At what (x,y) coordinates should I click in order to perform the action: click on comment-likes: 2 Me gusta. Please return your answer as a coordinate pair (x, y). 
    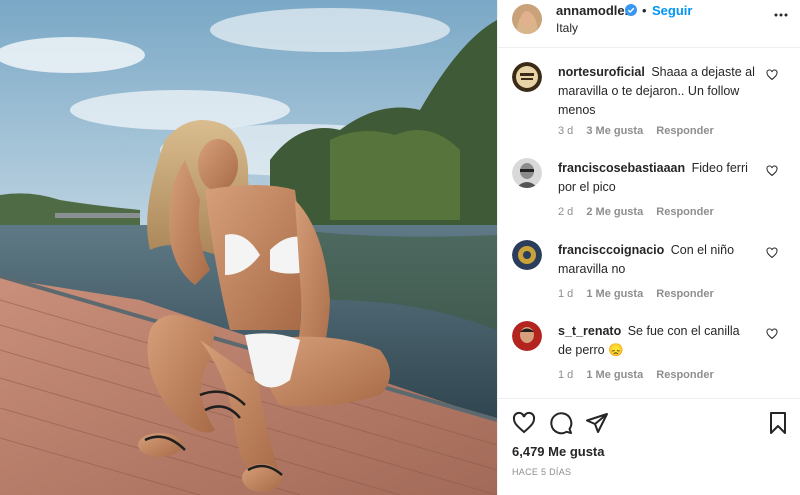
    Looking at the image, I should click on (614, 212).